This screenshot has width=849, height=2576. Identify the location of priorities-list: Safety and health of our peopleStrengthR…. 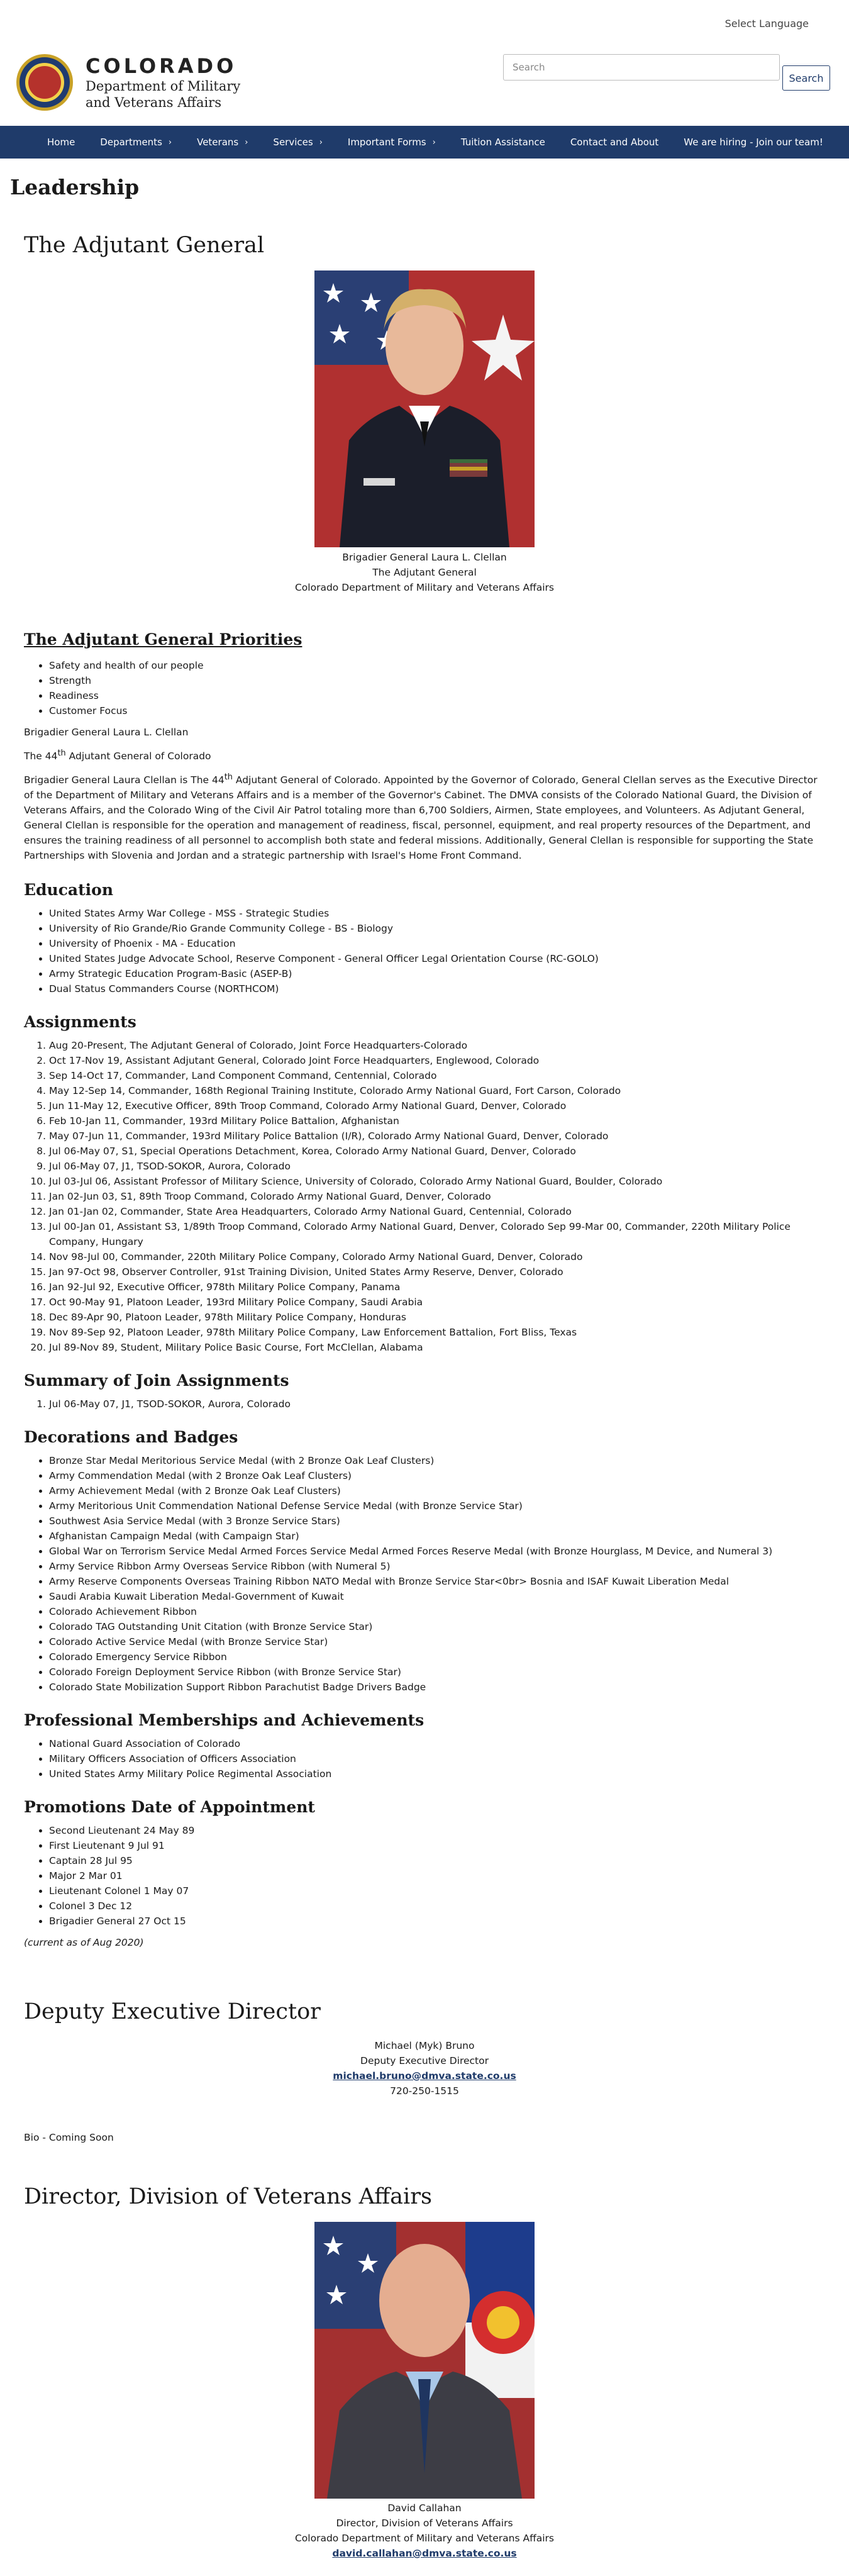
(439, 688).